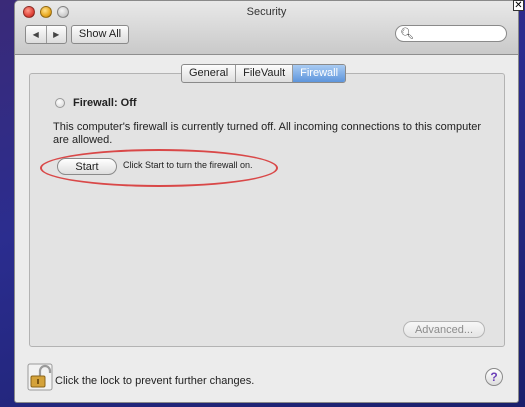 This screenshot has height=407, width=525. I want to click on back-button: ◀, so click(36, 34).